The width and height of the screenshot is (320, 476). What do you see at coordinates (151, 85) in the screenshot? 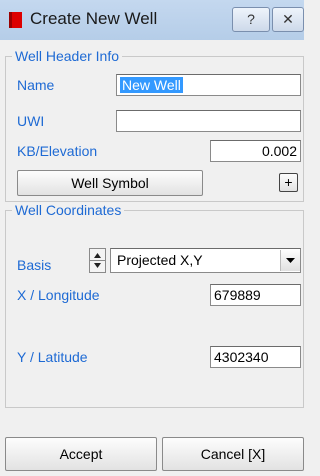
I see `name-value: New Well` at bounding box center [151, 85].